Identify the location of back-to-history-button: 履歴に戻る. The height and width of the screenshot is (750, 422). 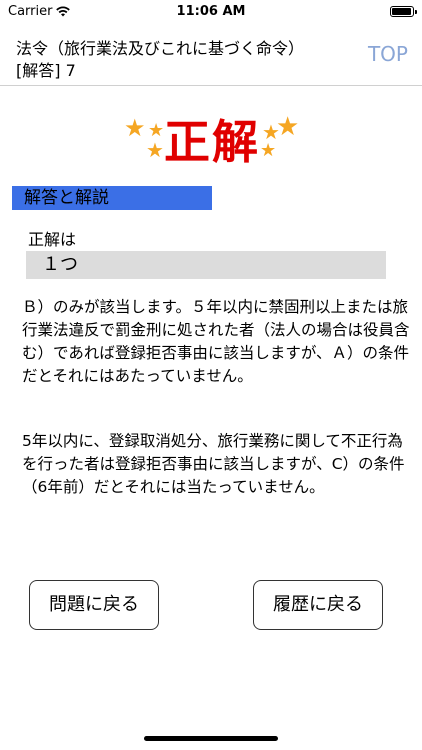
(318, 605).